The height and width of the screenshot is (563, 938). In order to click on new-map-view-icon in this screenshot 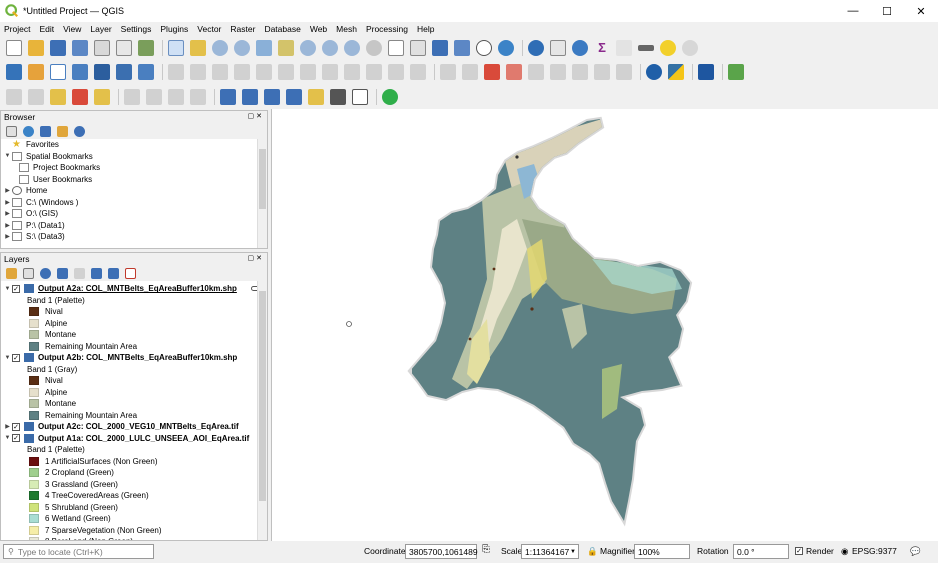, I will do `click(396, 48)`.